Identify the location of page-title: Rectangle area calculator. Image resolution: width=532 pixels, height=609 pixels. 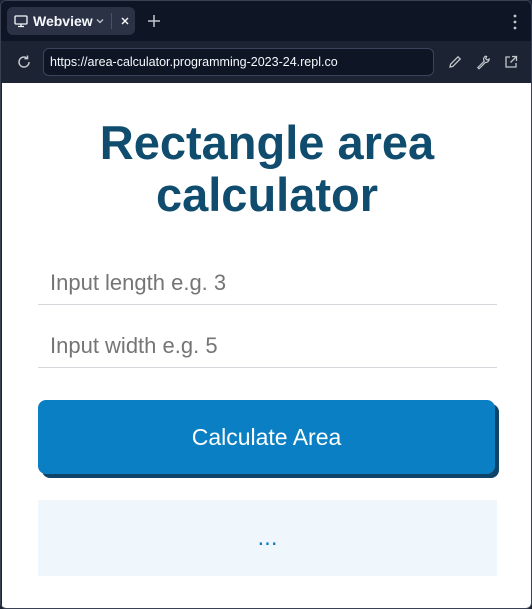
(267, 168).